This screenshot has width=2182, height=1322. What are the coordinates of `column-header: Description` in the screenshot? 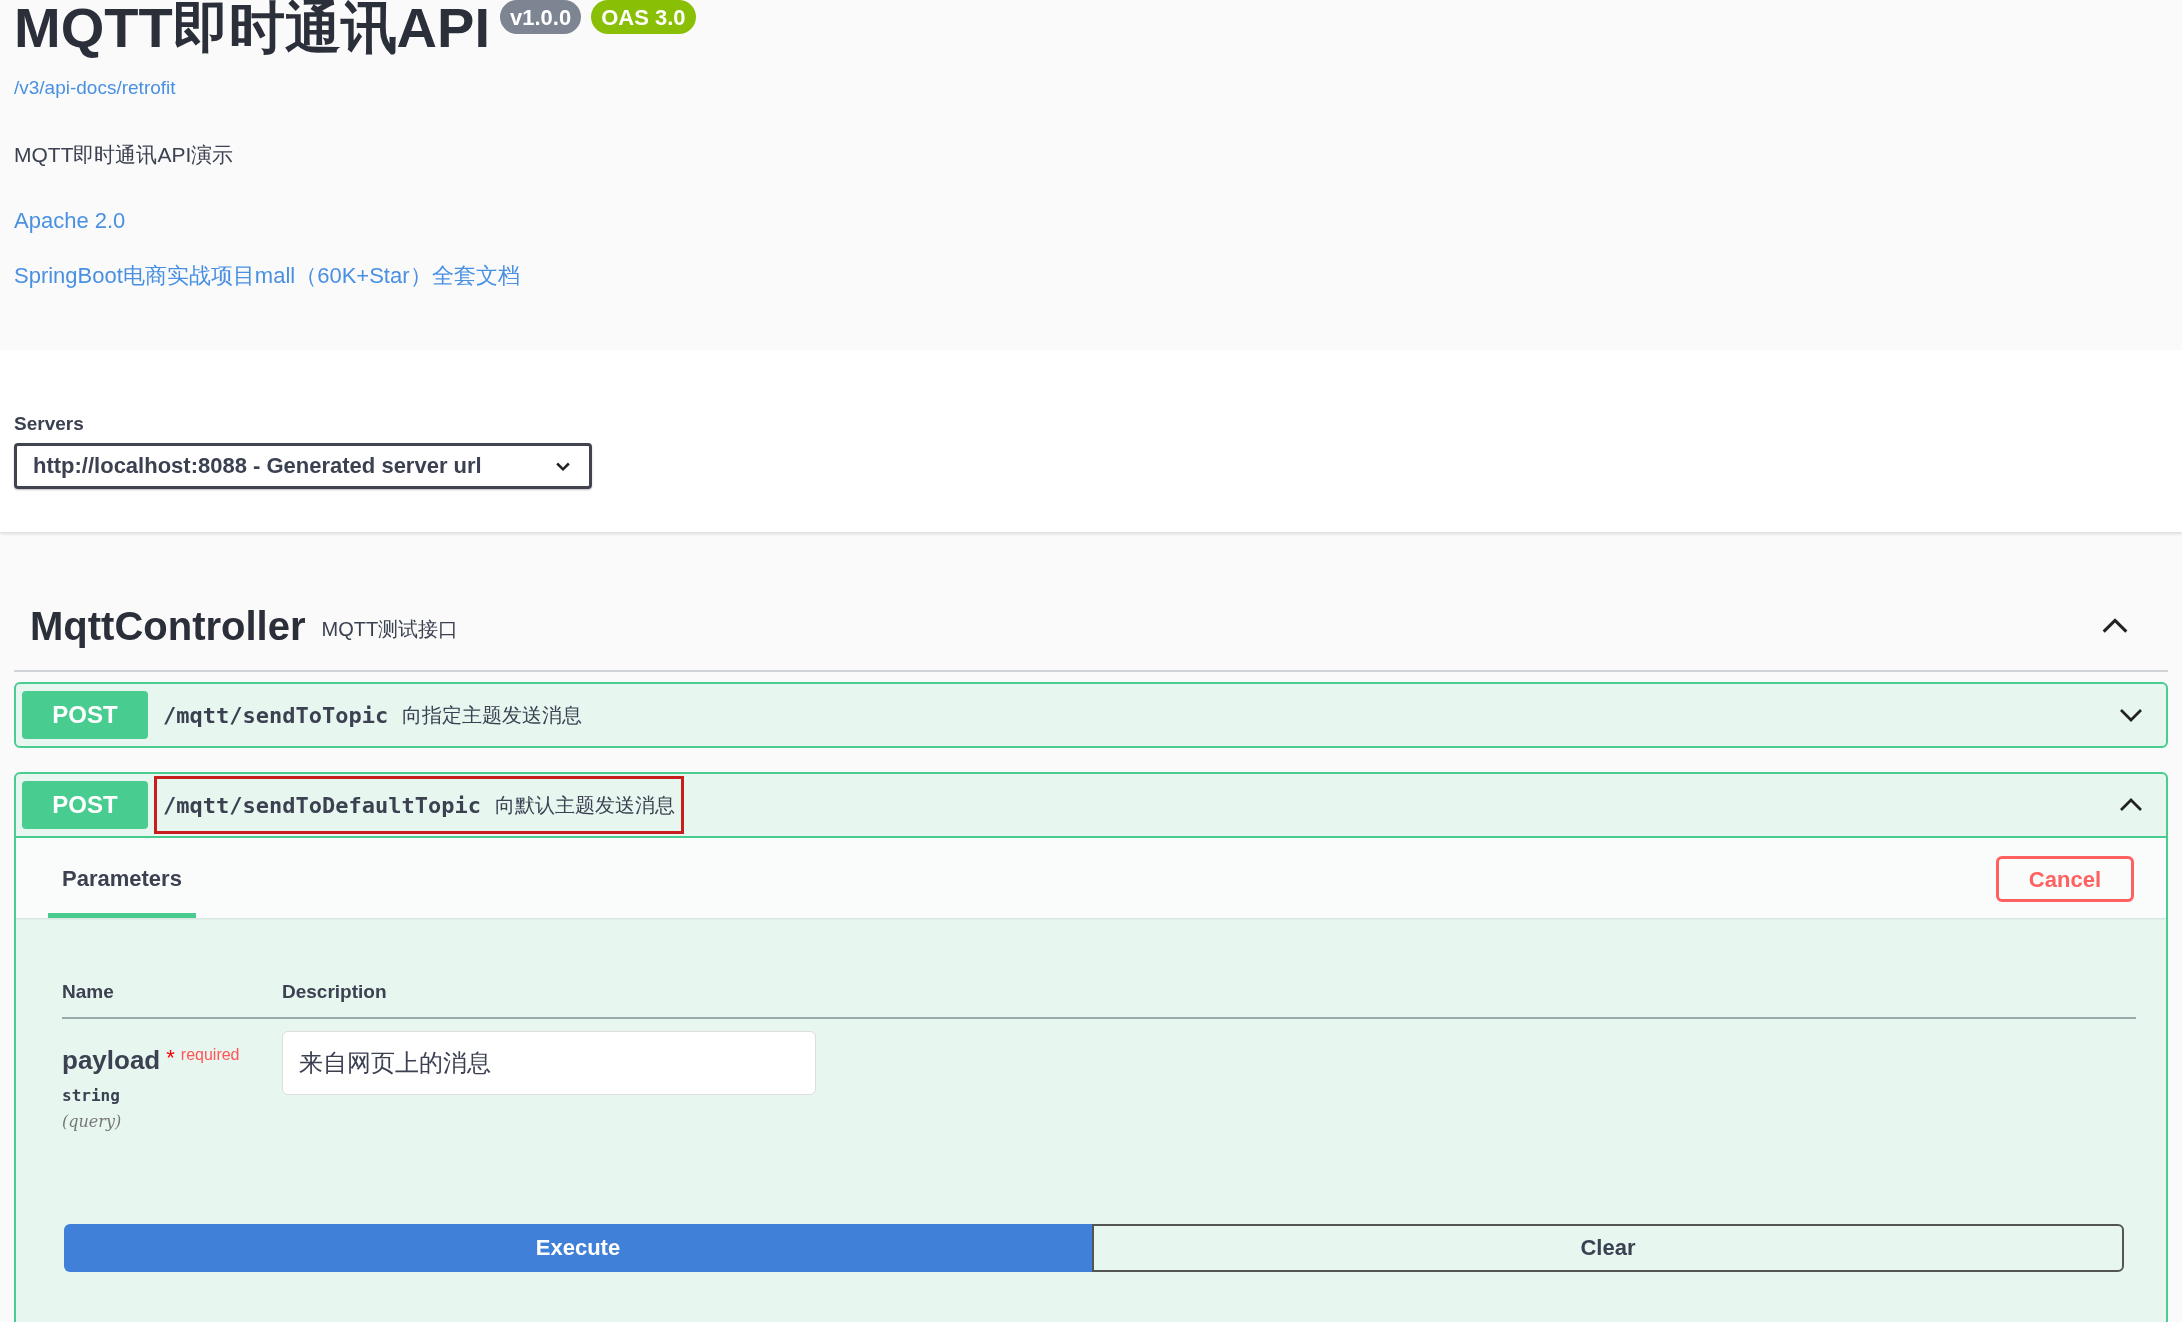 It's located at (334, 992).